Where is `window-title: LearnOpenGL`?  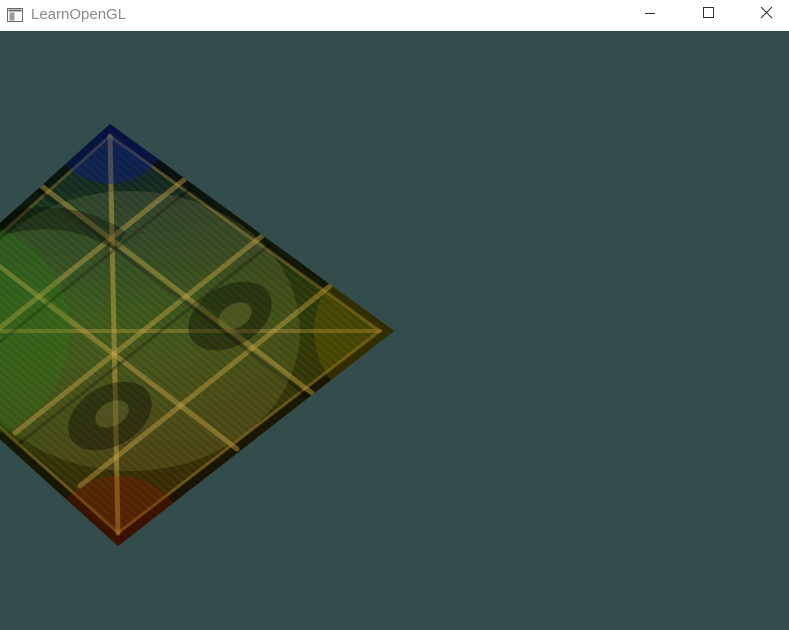
window-title: LearnOpenGL is located at coordinates (79, 14).